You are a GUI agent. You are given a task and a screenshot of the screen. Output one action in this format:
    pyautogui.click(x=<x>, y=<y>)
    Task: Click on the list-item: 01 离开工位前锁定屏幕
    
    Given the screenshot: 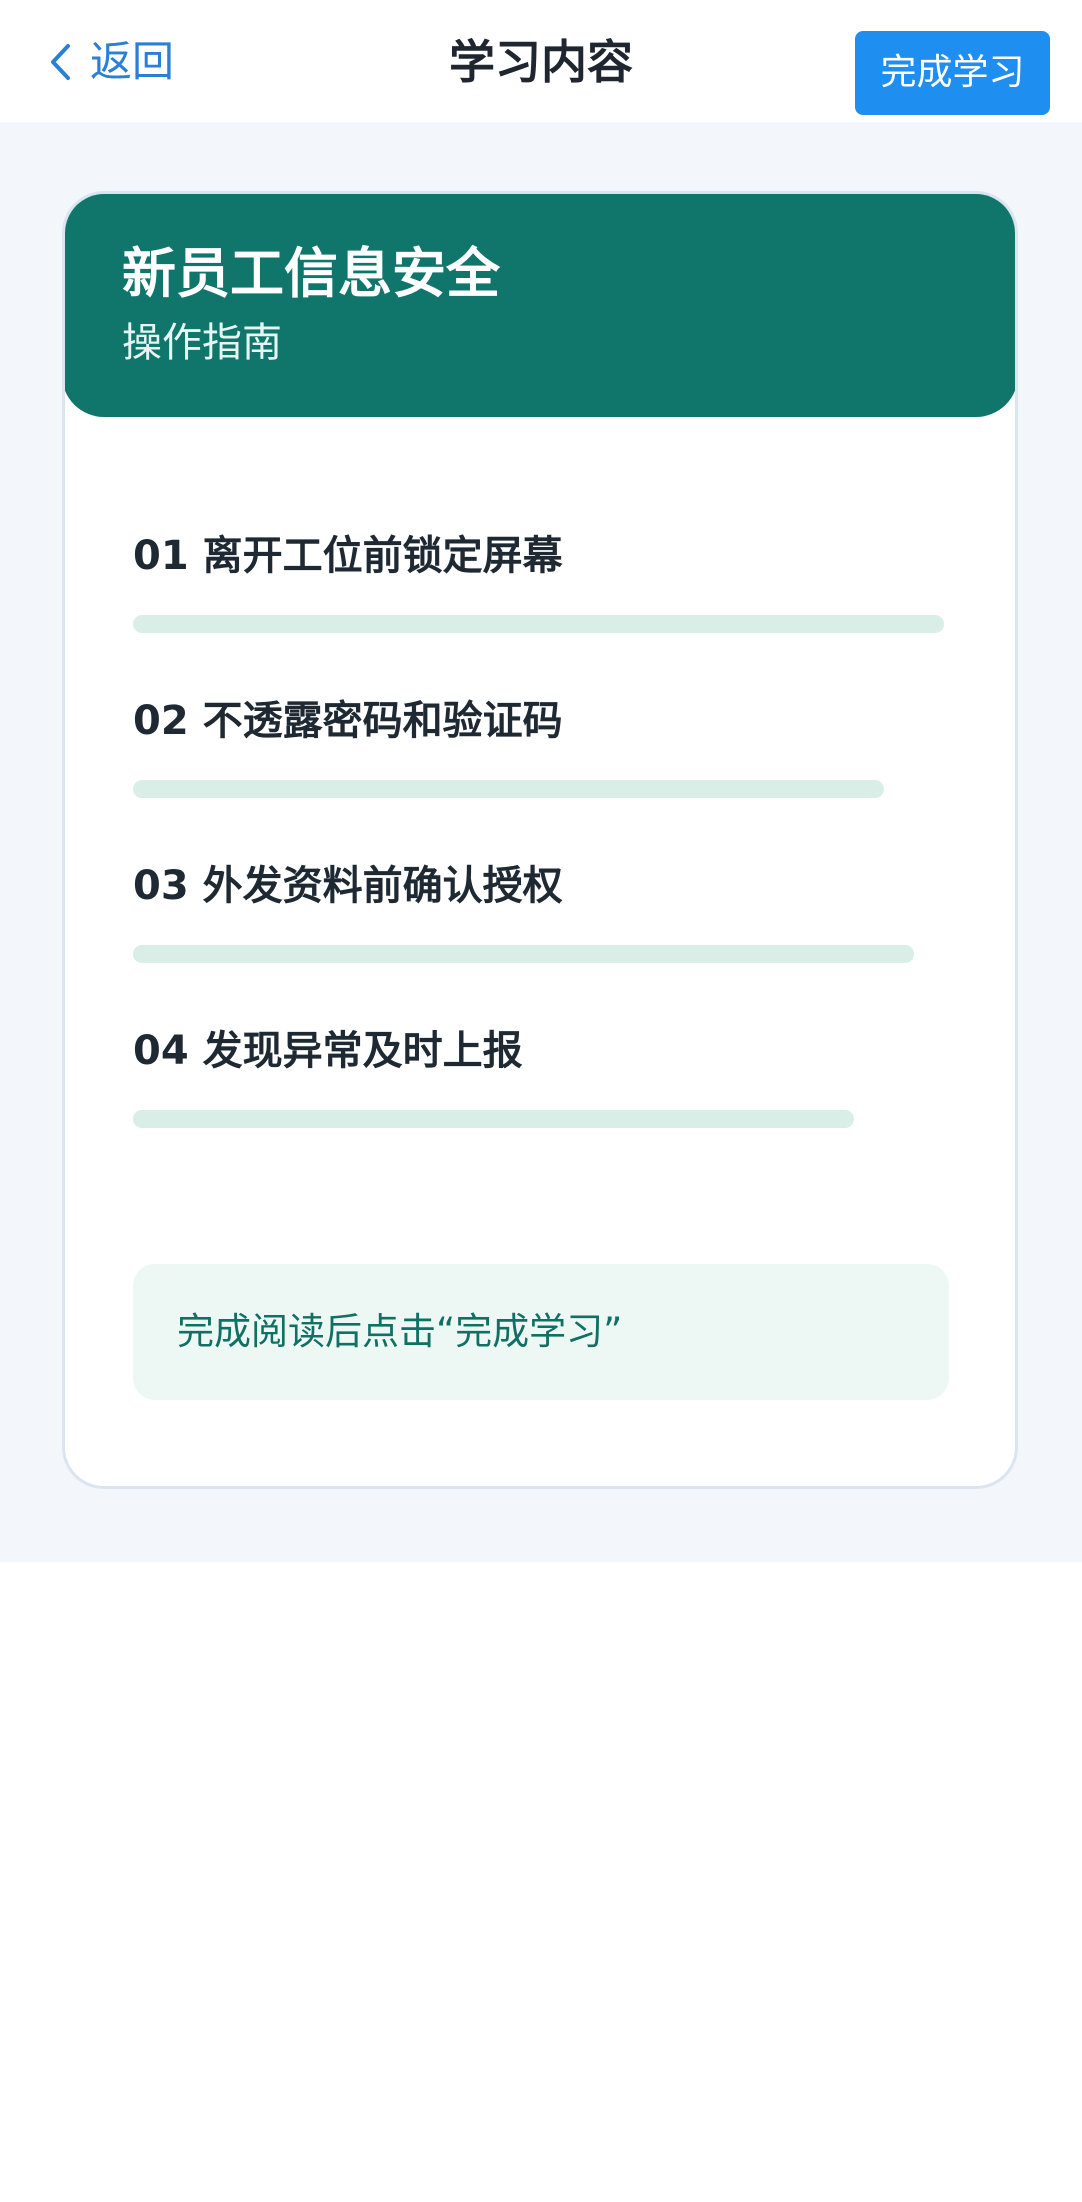 What is the action you would take?
    pyautogui.click(x=543, y=580)
    